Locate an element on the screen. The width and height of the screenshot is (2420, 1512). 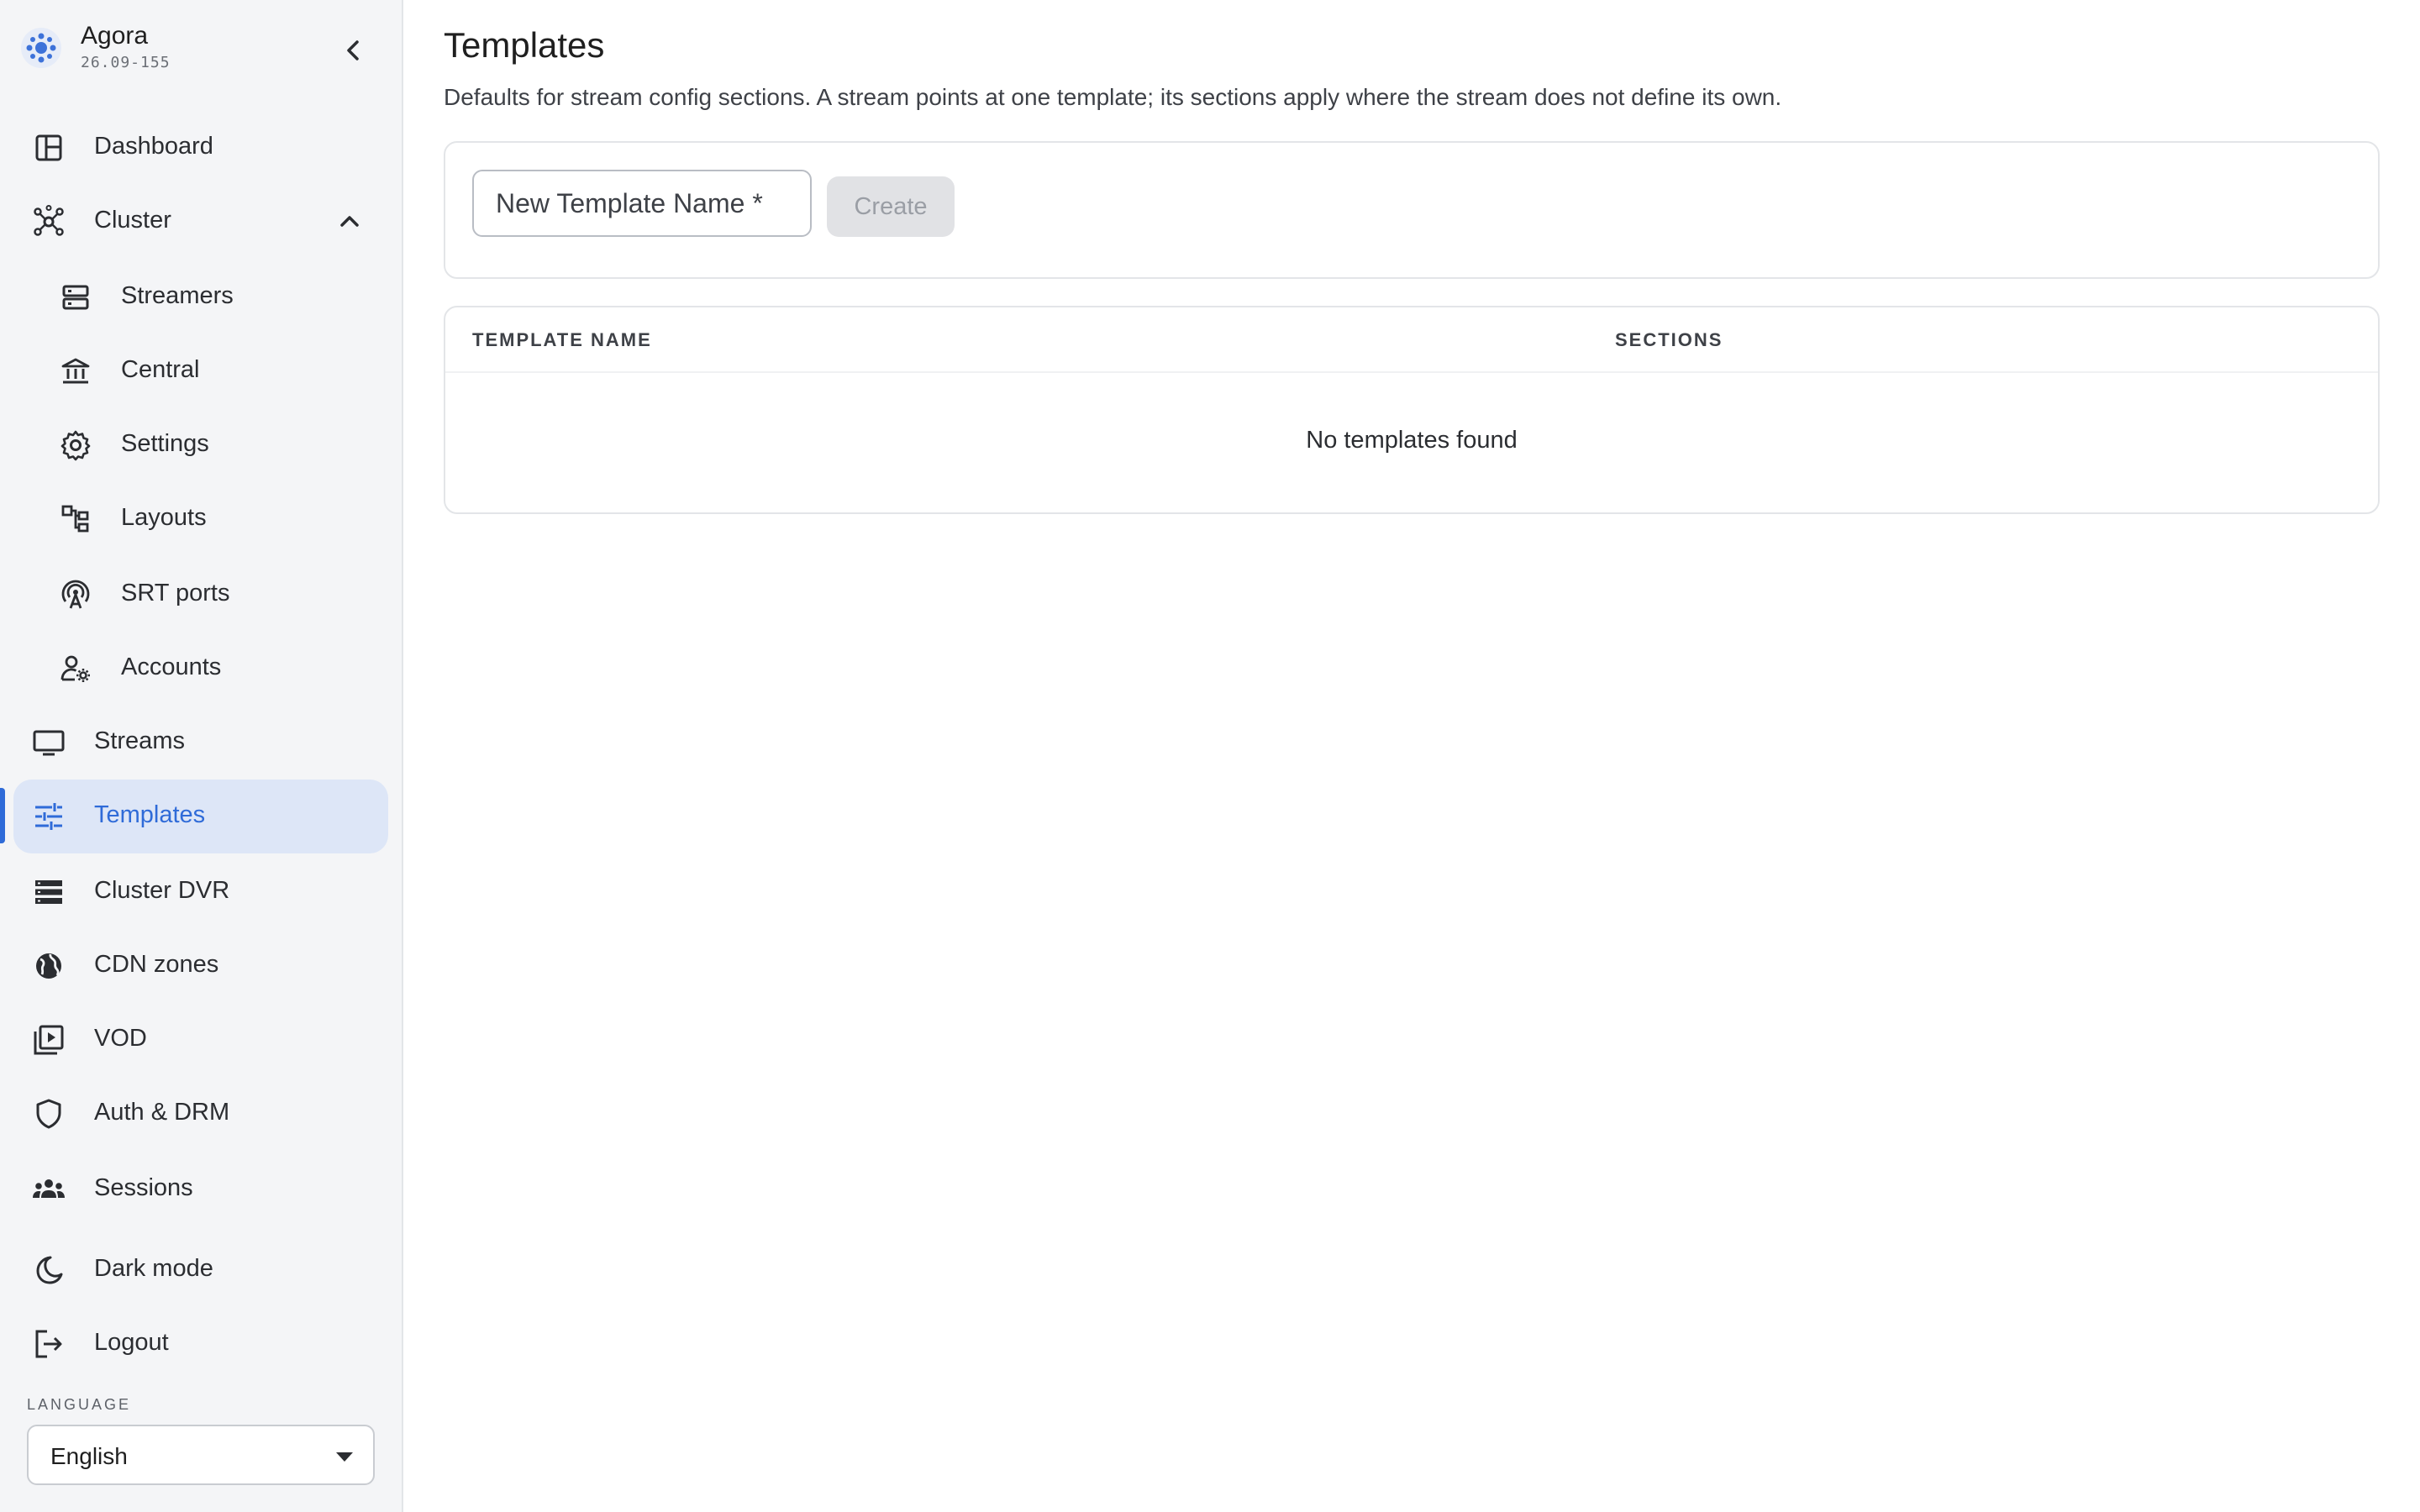
create-button: Create is located at coordinates (891, 206).